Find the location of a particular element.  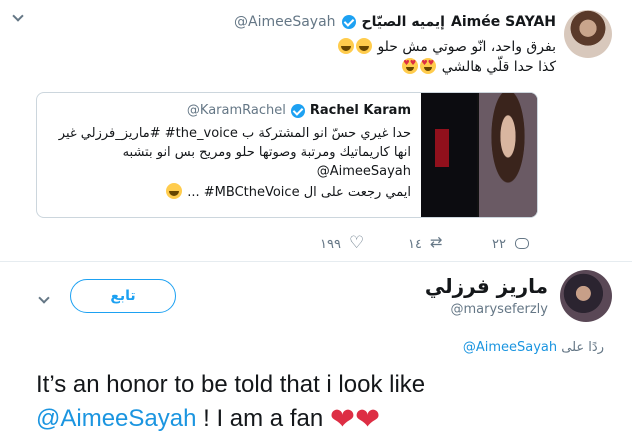

reply-author-handle: @maryseferzly is located at coordinates (500, 309).